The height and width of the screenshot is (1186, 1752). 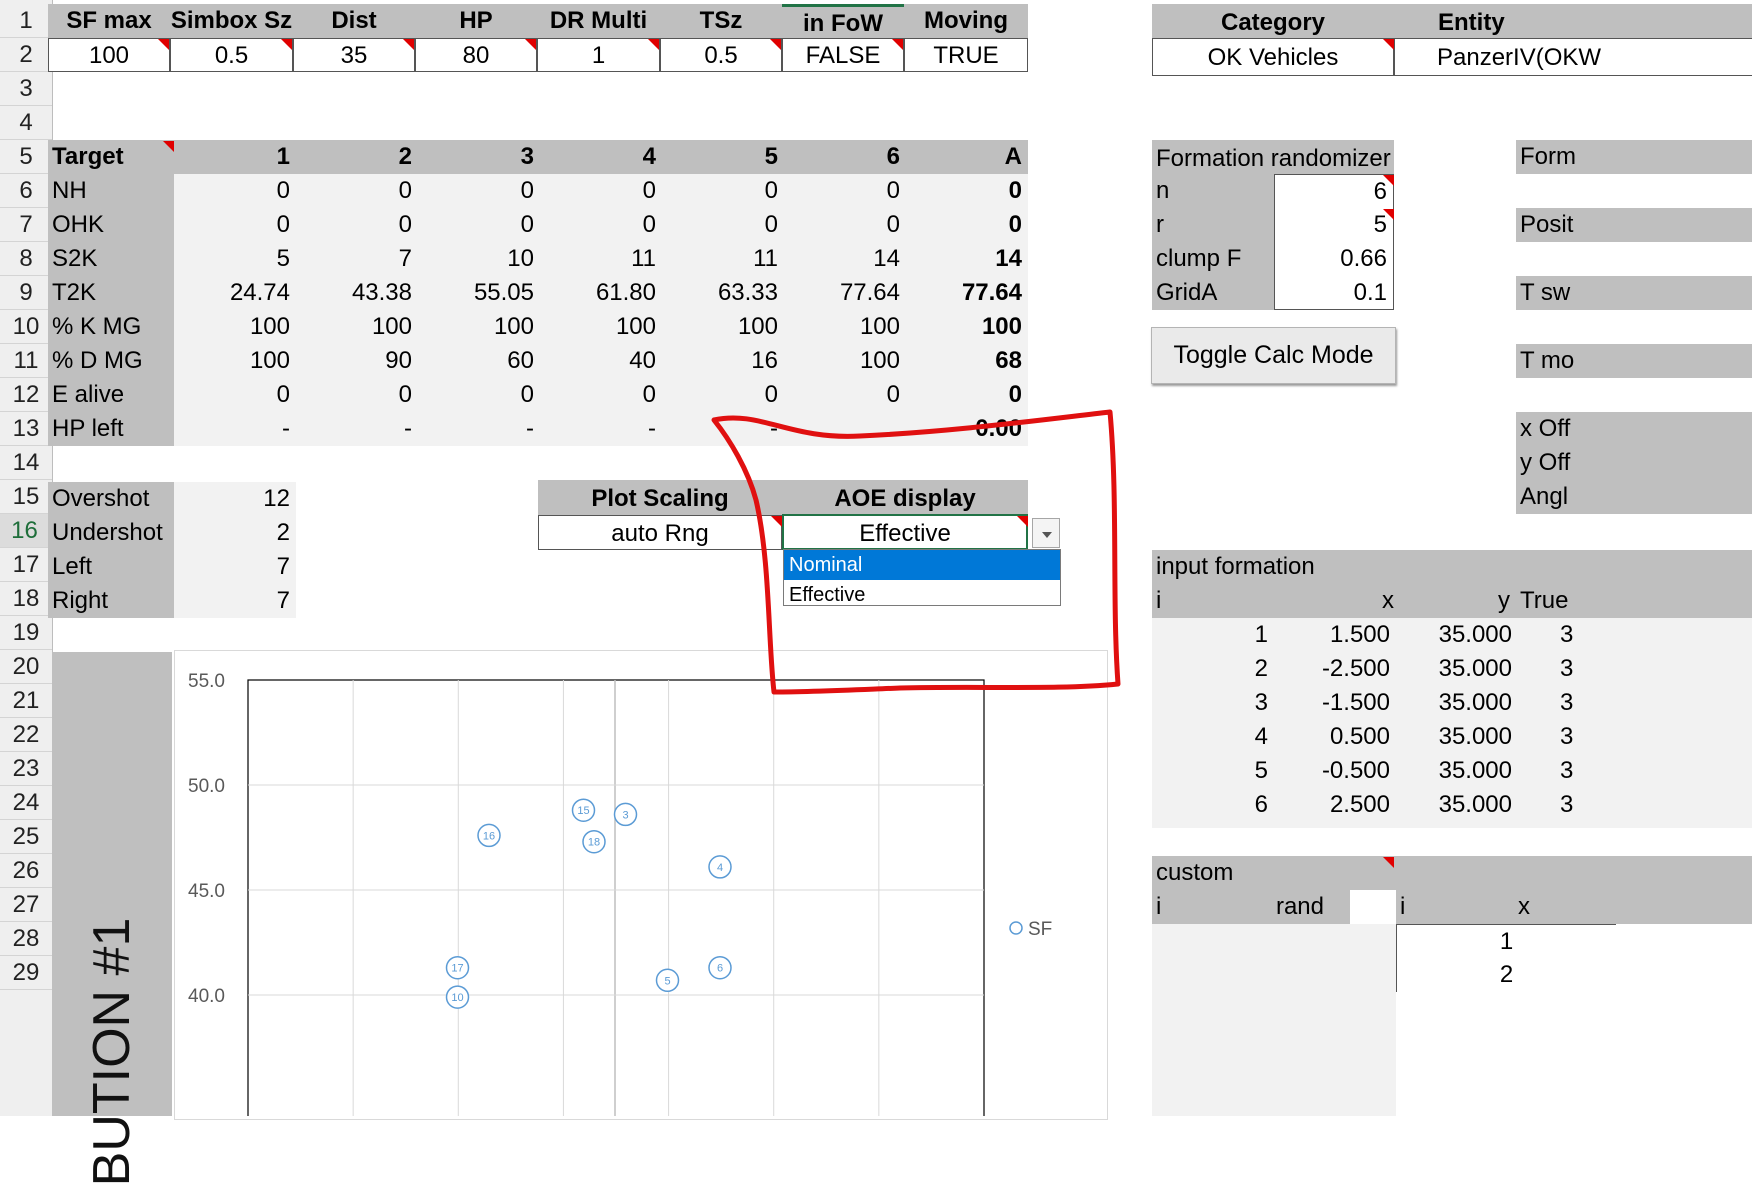 I want to click on row-number: 21, so click(x=26, y=701).